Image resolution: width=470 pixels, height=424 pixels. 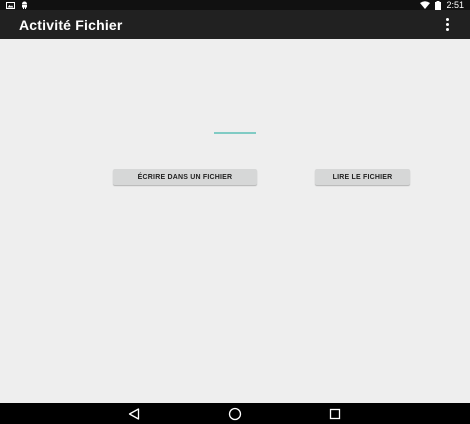 What do you see at coordinates (455, 5) in the screenshot?
I see `status-time: 2:51` at bounding box center [455, 5].